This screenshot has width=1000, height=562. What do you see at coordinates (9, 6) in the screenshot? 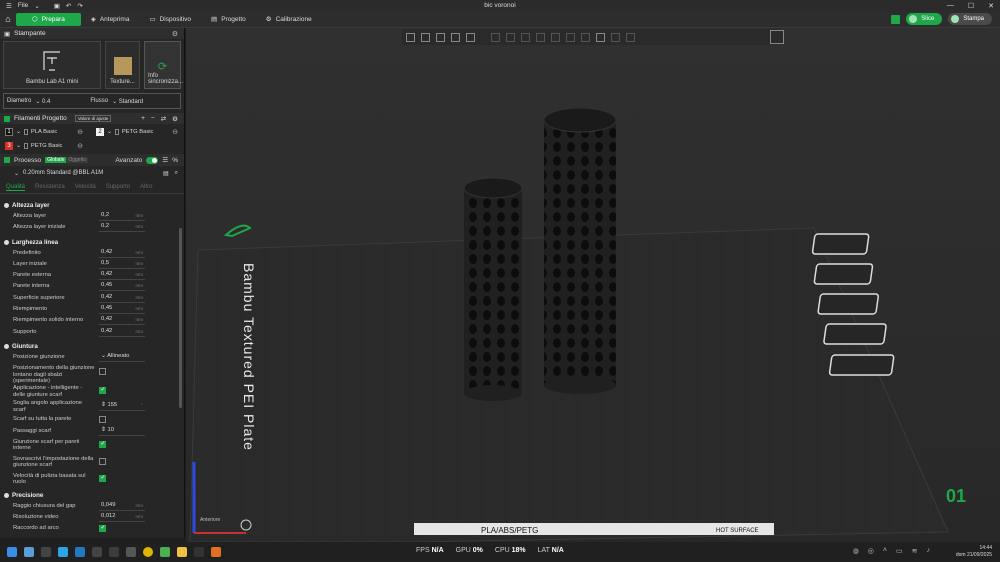
I see `hamburger-icon: ☰` at bounding box center [9, 6].